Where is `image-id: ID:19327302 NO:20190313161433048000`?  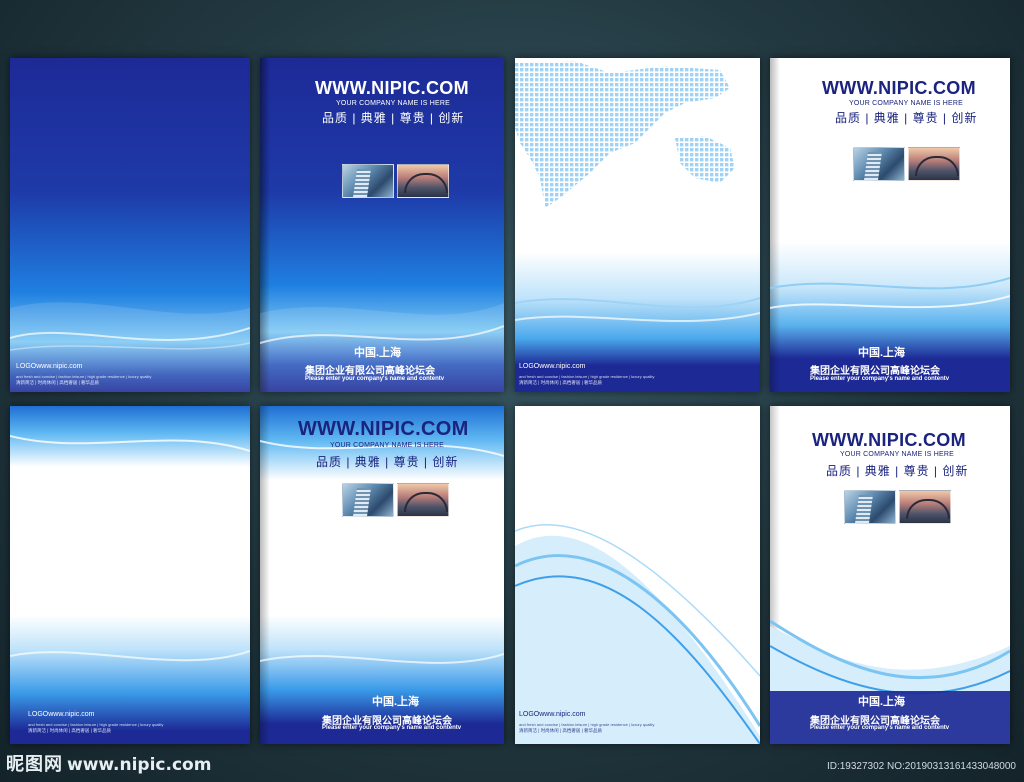 image-id: ID:19327302 NO:20190313161433048000 is located at coordinates (921, 766).